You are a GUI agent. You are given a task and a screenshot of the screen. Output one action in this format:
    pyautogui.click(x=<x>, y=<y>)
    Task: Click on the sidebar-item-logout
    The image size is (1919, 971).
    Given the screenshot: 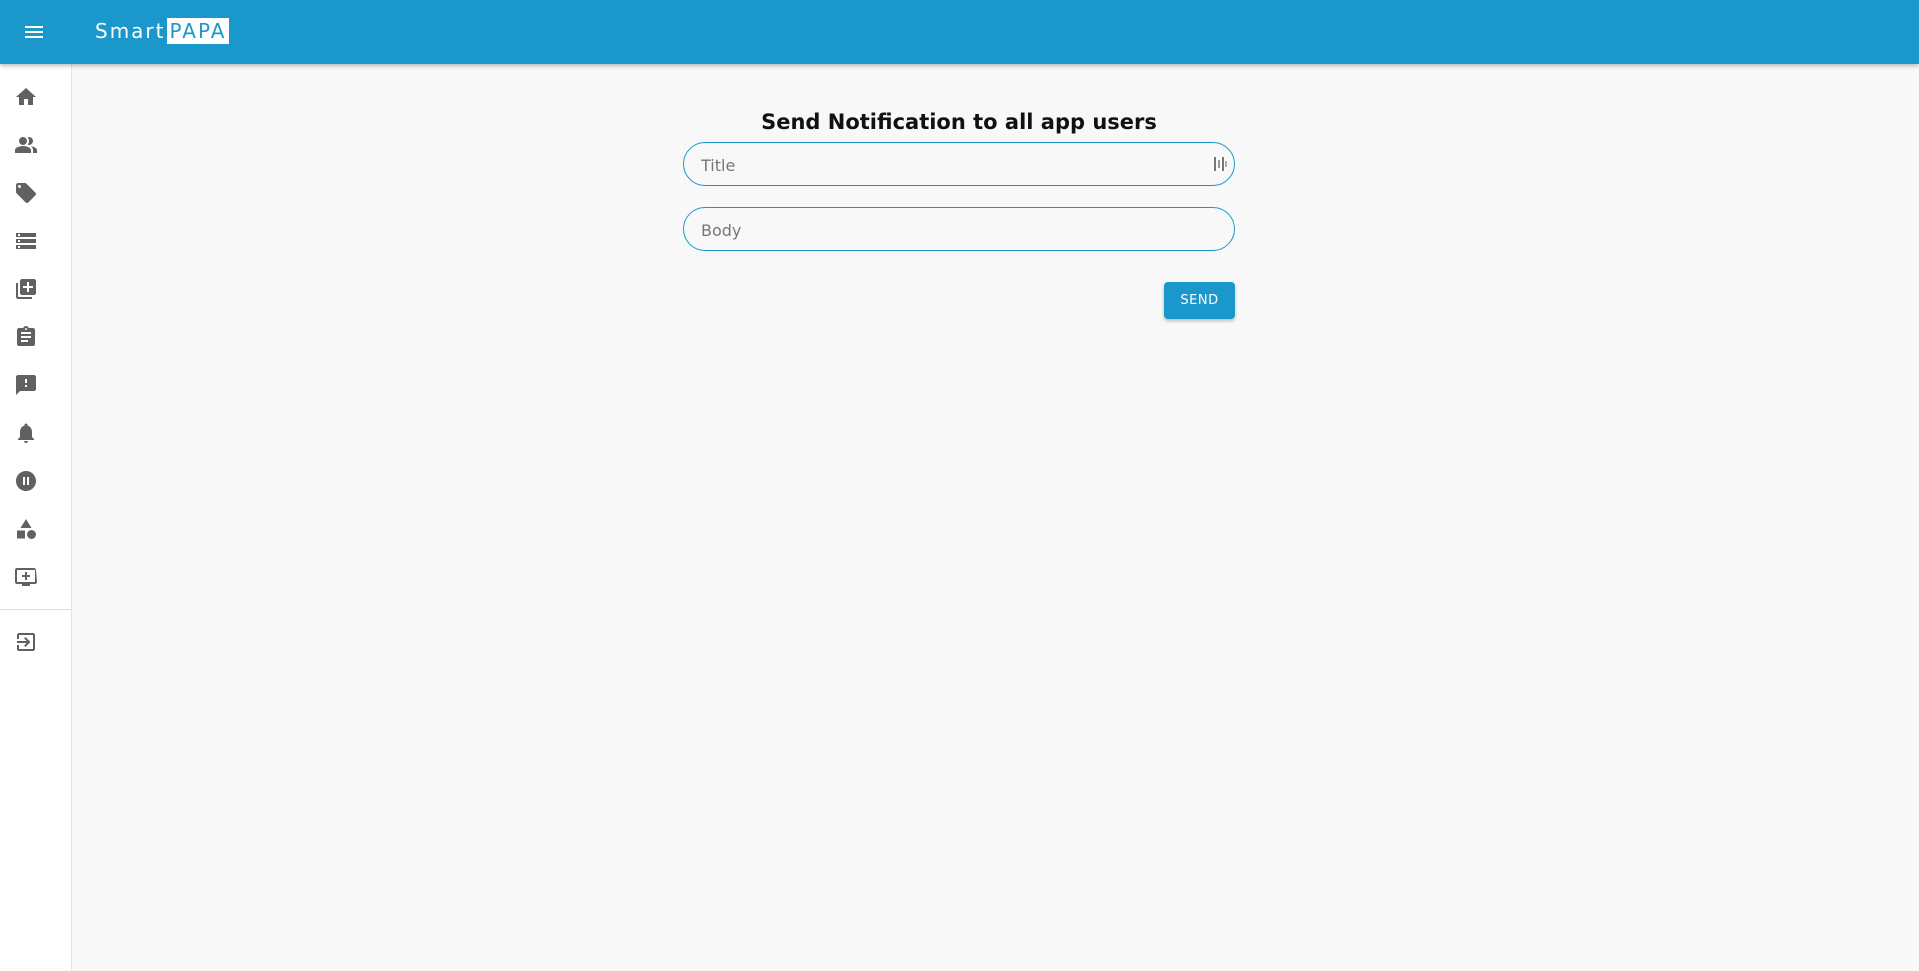 What is the action you would take?
    pyautogui.click(x=35, y=642)
    